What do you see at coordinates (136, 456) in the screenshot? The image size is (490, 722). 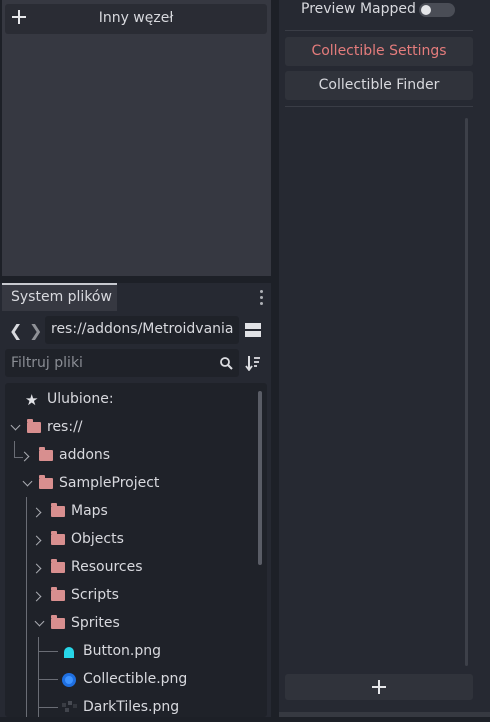 I see `tree-item-addons: addons` at bounding box center [136, 456].